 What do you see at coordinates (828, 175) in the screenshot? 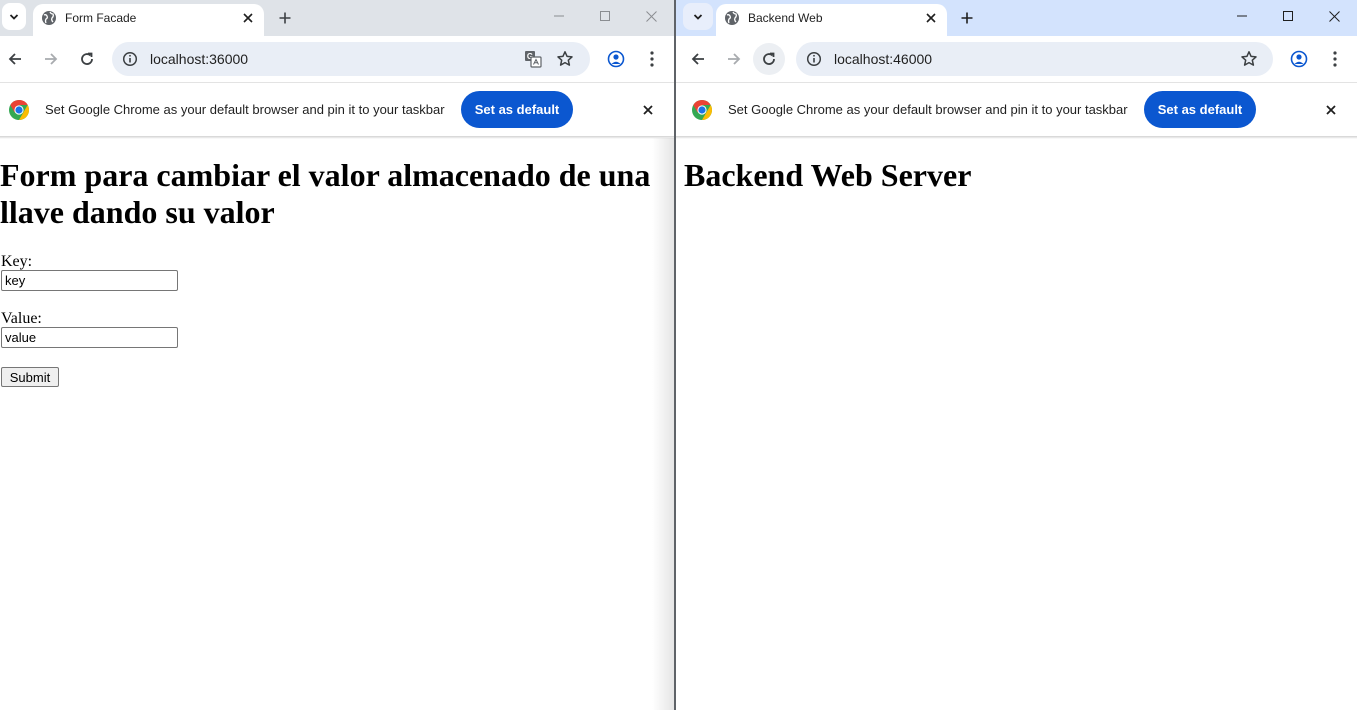
I see `page-title: Backend Web Server` at bounding box center [828, 175].